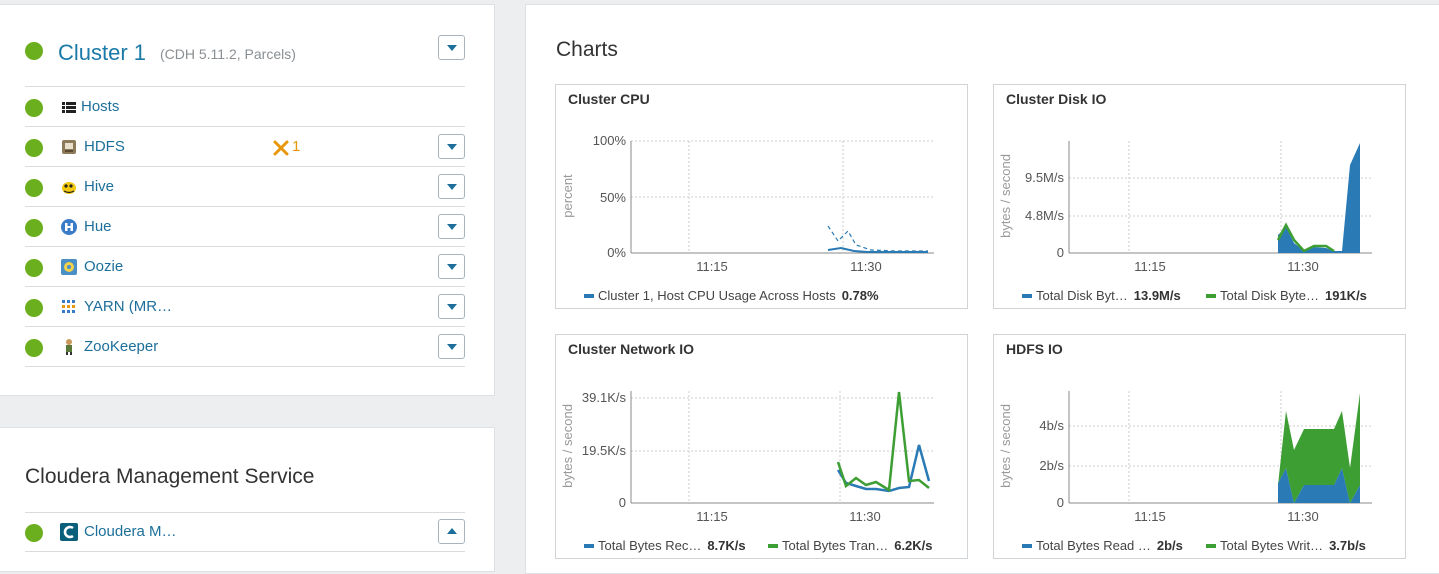  I want to click on y-tick-label: 9.5M/s, so click(1045, 177).